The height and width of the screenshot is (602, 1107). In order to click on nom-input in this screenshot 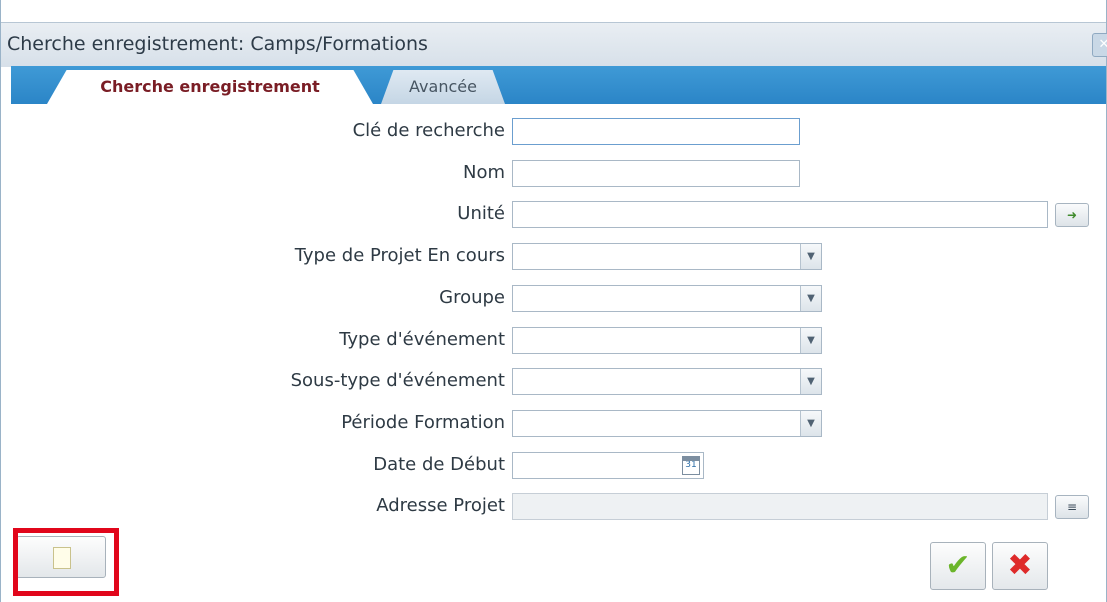, I will do `click(656, 173)`.